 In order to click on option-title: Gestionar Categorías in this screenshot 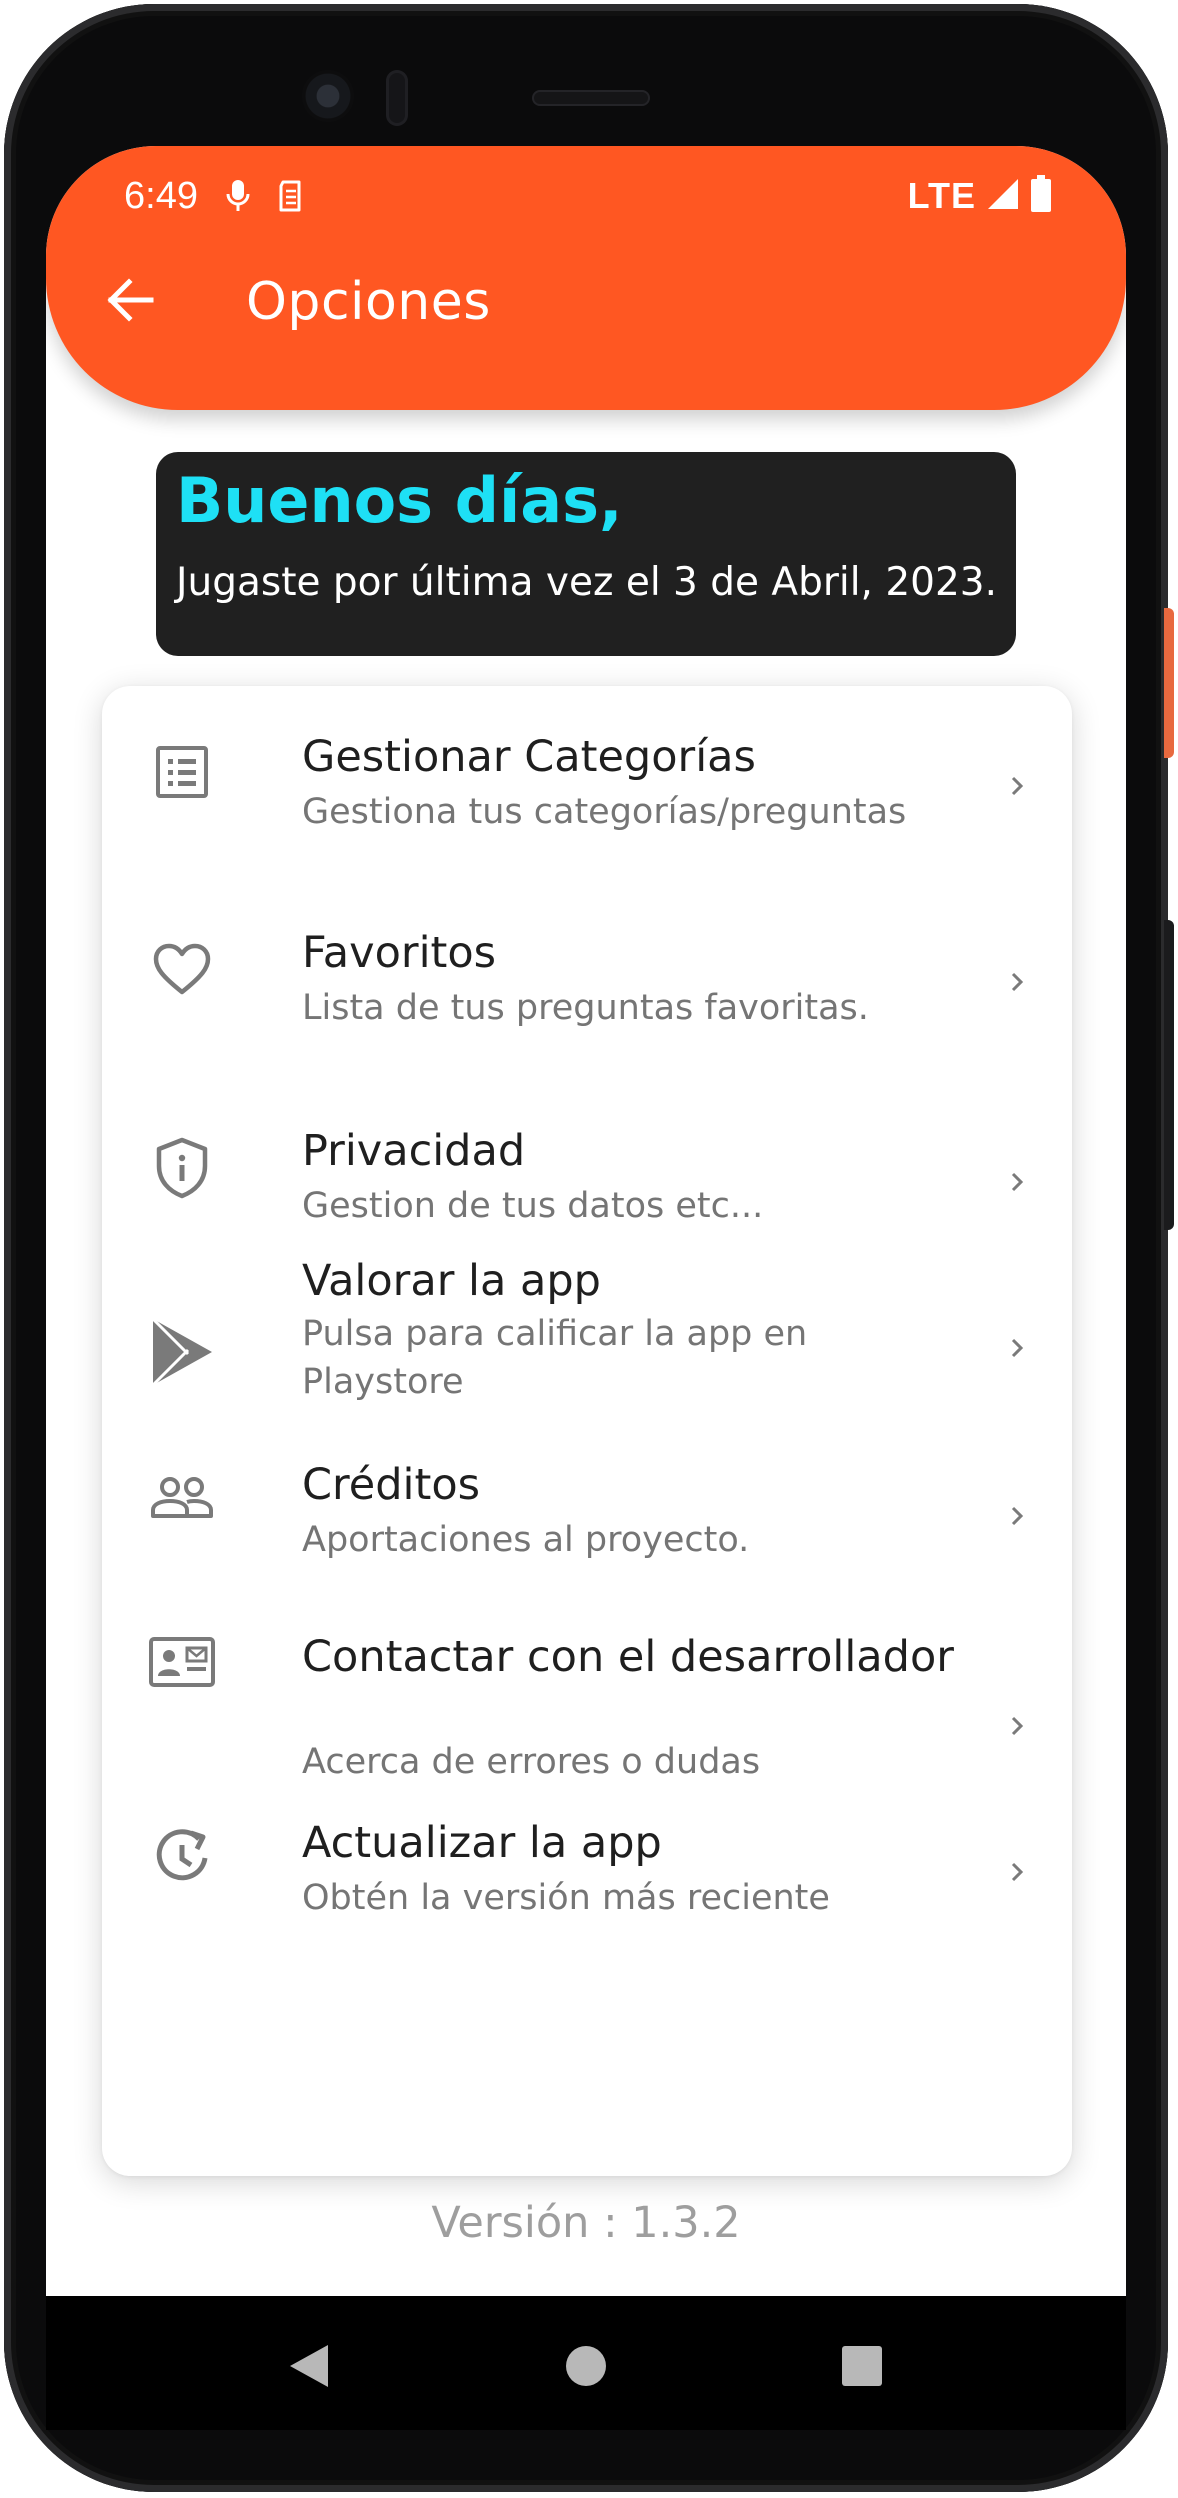, I will do `click(529, 757)`.